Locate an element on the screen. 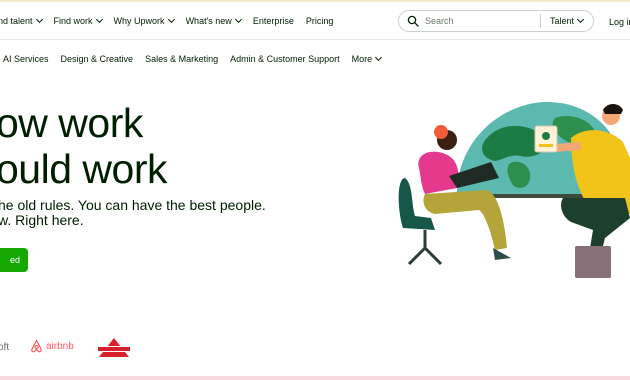 The width and height of the screenshot is (630, 380). category-ai-services-label: AI Services is located at coordinates (26, 59).